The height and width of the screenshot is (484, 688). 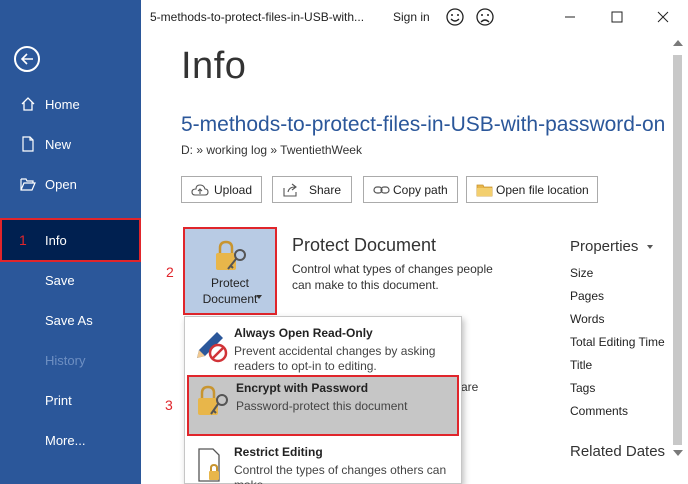 What do you see at coordinates (663, 17) in the screenshot?
I see `close-icon` at bounding box center [663, 17].